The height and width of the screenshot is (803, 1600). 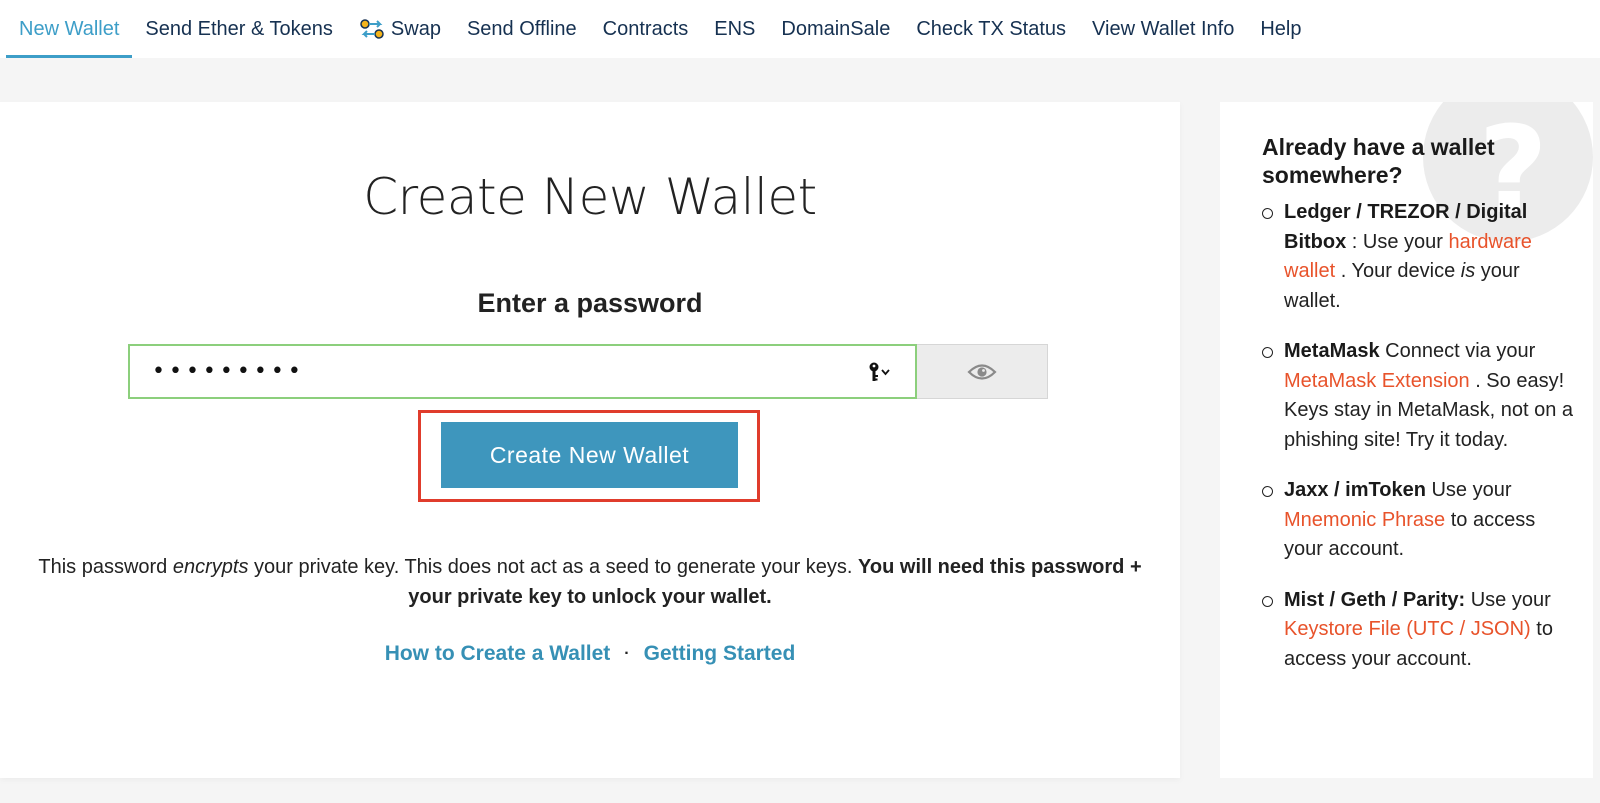 I want to click on nav-ens: ENS, so click(x=734, y=29).